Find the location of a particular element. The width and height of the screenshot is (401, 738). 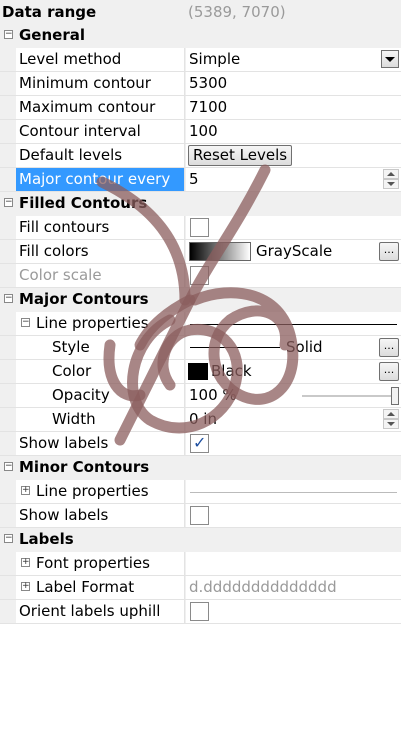

label-format-row: Label Format + d.dddddddddddddd is located at coordinates (200, 588).